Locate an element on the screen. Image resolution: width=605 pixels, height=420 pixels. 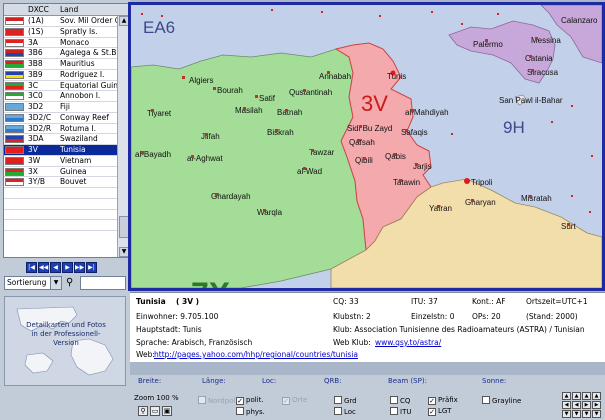
table-row: 3B6 Agalega & St.Br is located at coordinates (61, 53).